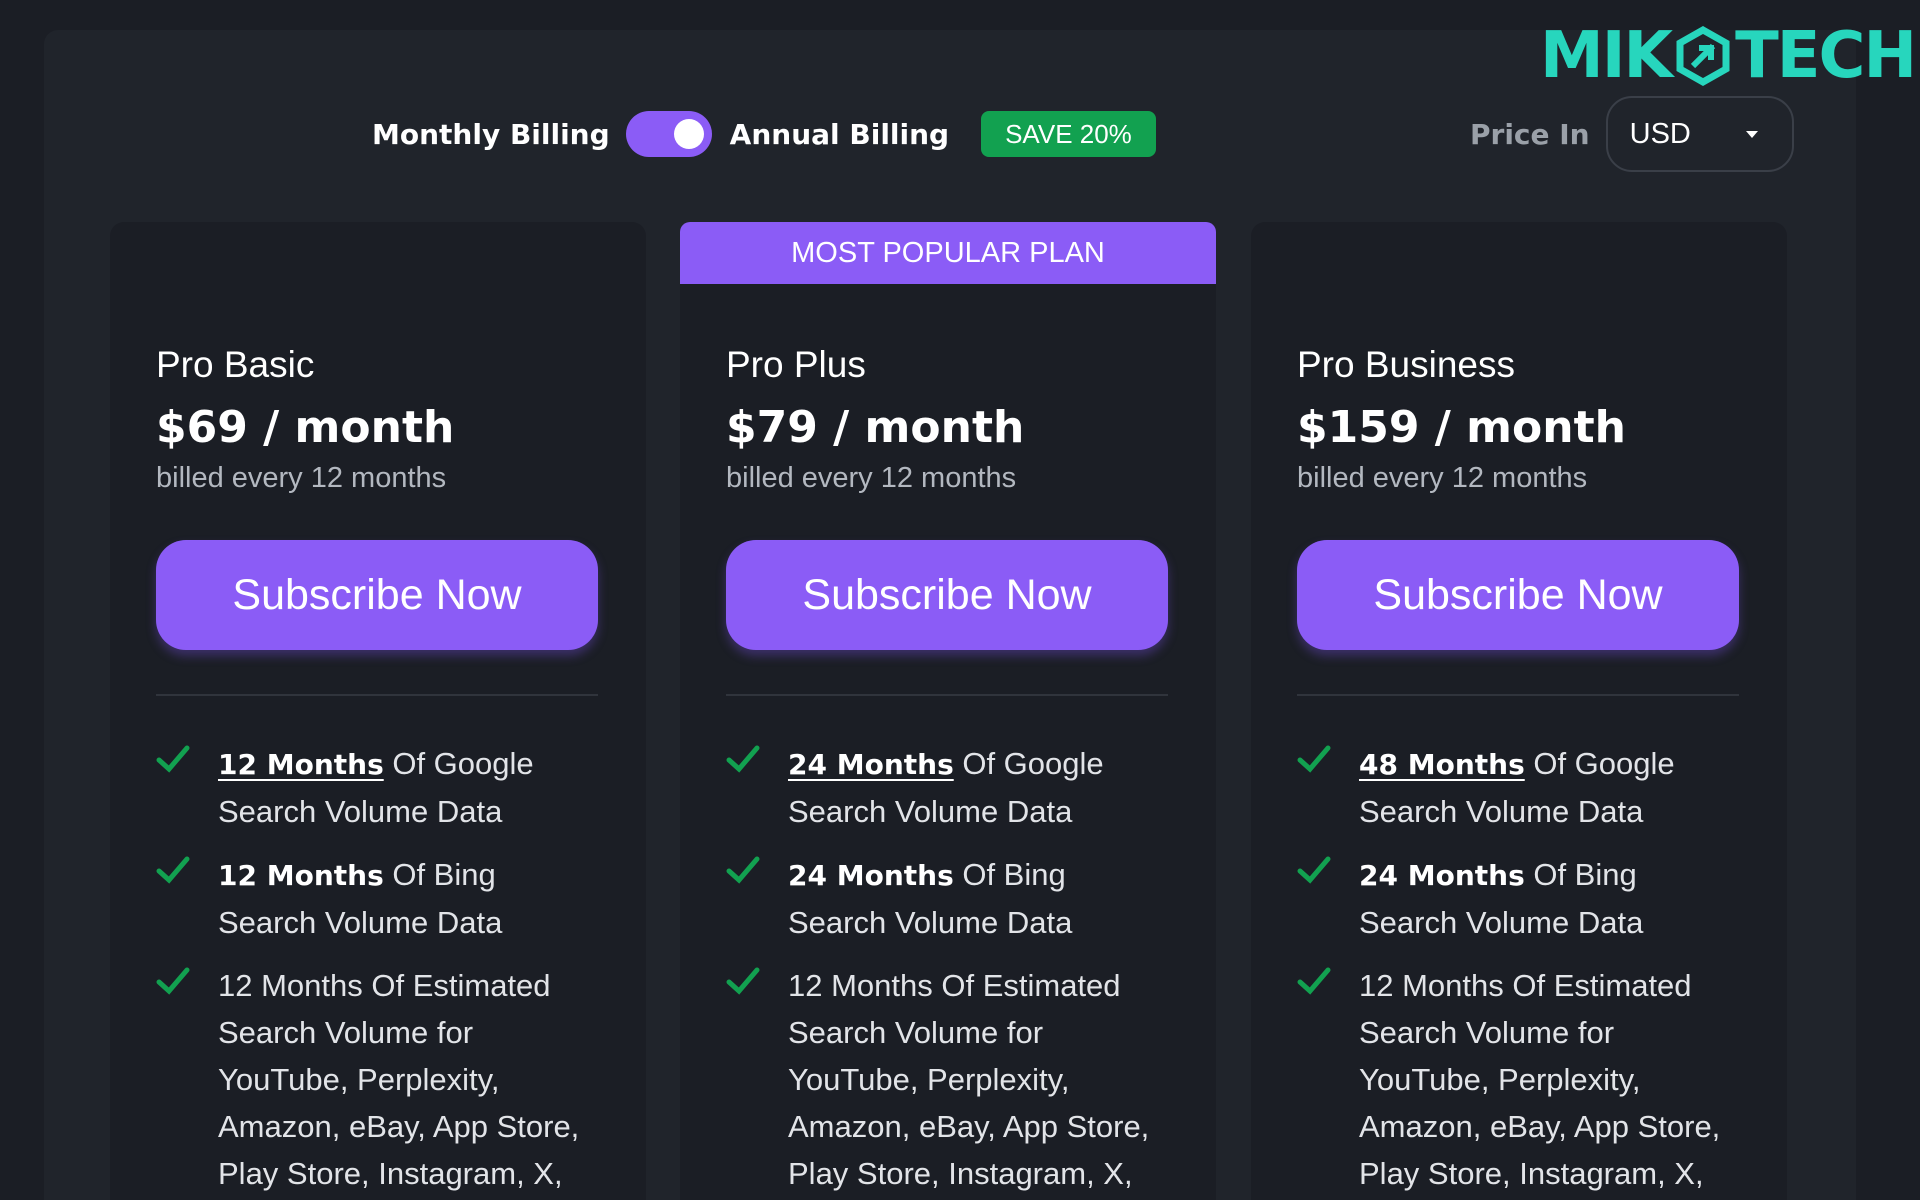  What do you see at coordinates (408, 898) in the screenshot?
I see `feature-text: 12 Months Of Bing Search Volume Data` at bounding box center [408, 898].